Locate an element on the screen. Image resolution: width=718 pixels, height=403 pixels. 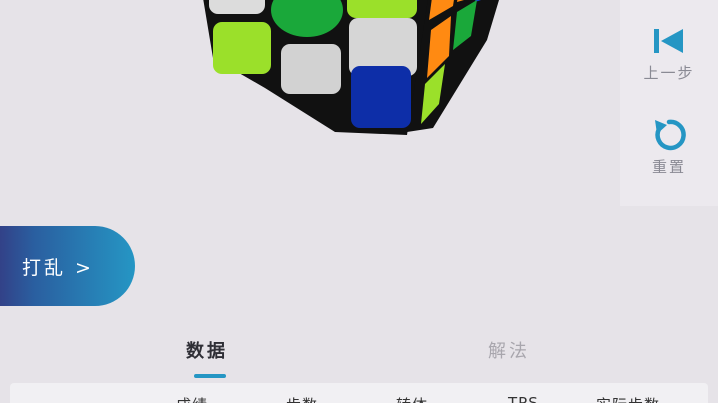
undo-label: 上一步 is located at coordinates (669, 73).